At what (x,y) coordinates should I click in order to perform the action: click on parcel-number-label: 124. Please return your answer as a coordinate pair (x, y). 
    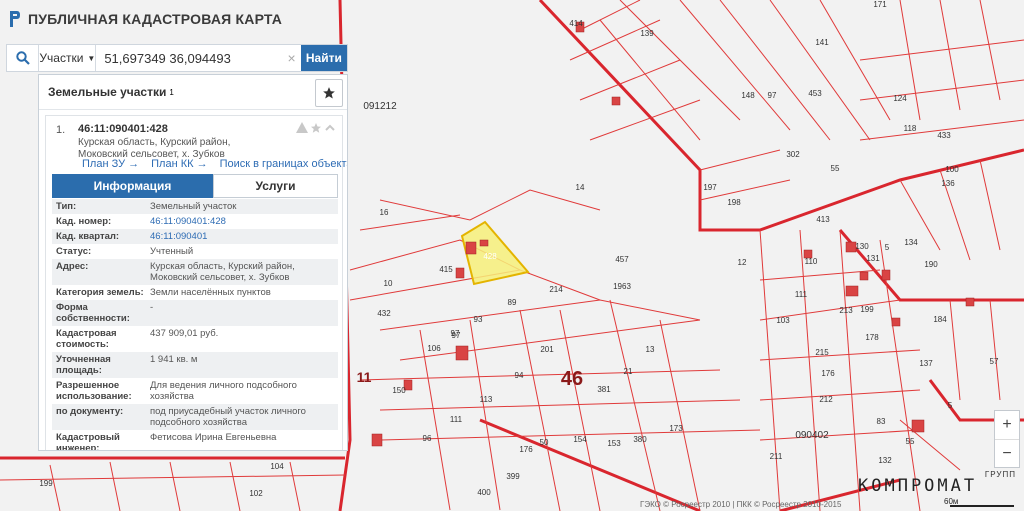
    Looking at the image, I should click on (900, 98).